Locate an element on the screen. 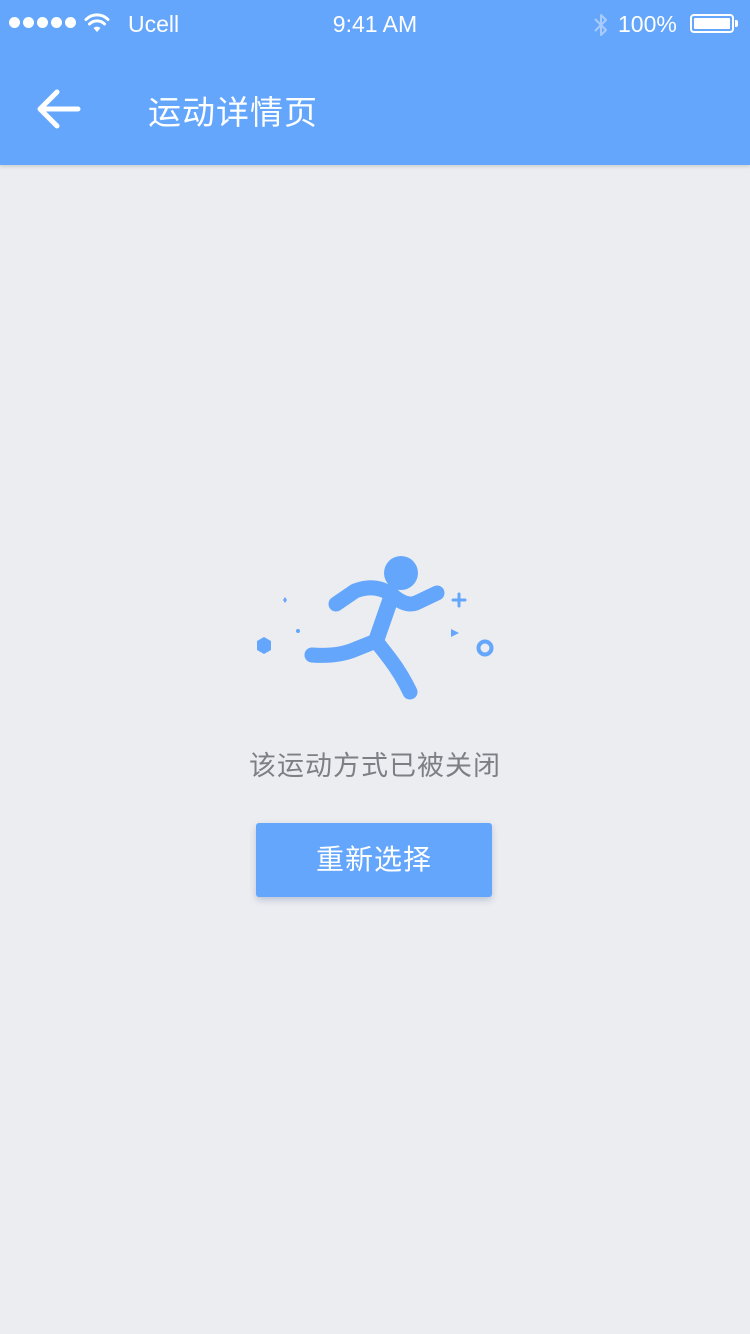  arrow-left-icon is located at coordinates (59, 109).